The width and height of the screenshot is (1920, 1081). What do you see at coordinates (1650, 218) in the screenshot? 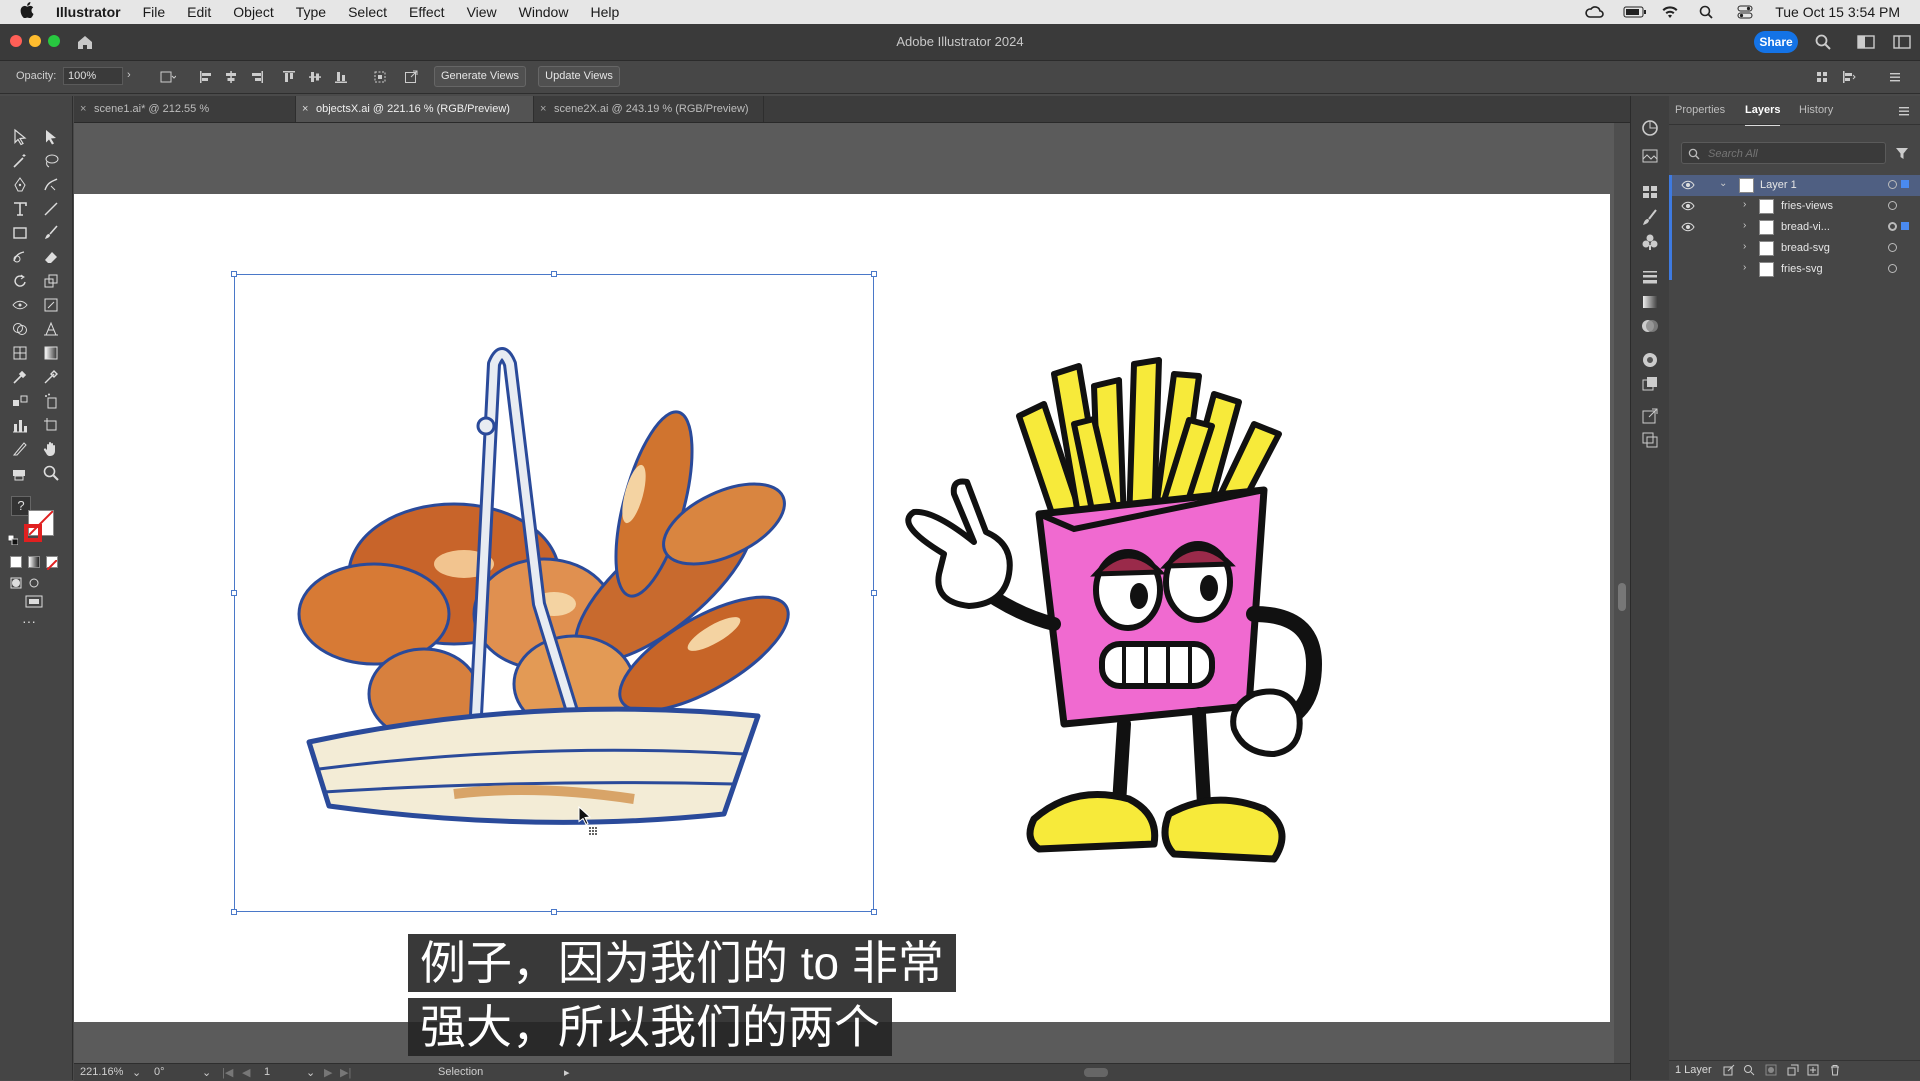
I see `brushes-icon` at bounding box center [1650, 218].